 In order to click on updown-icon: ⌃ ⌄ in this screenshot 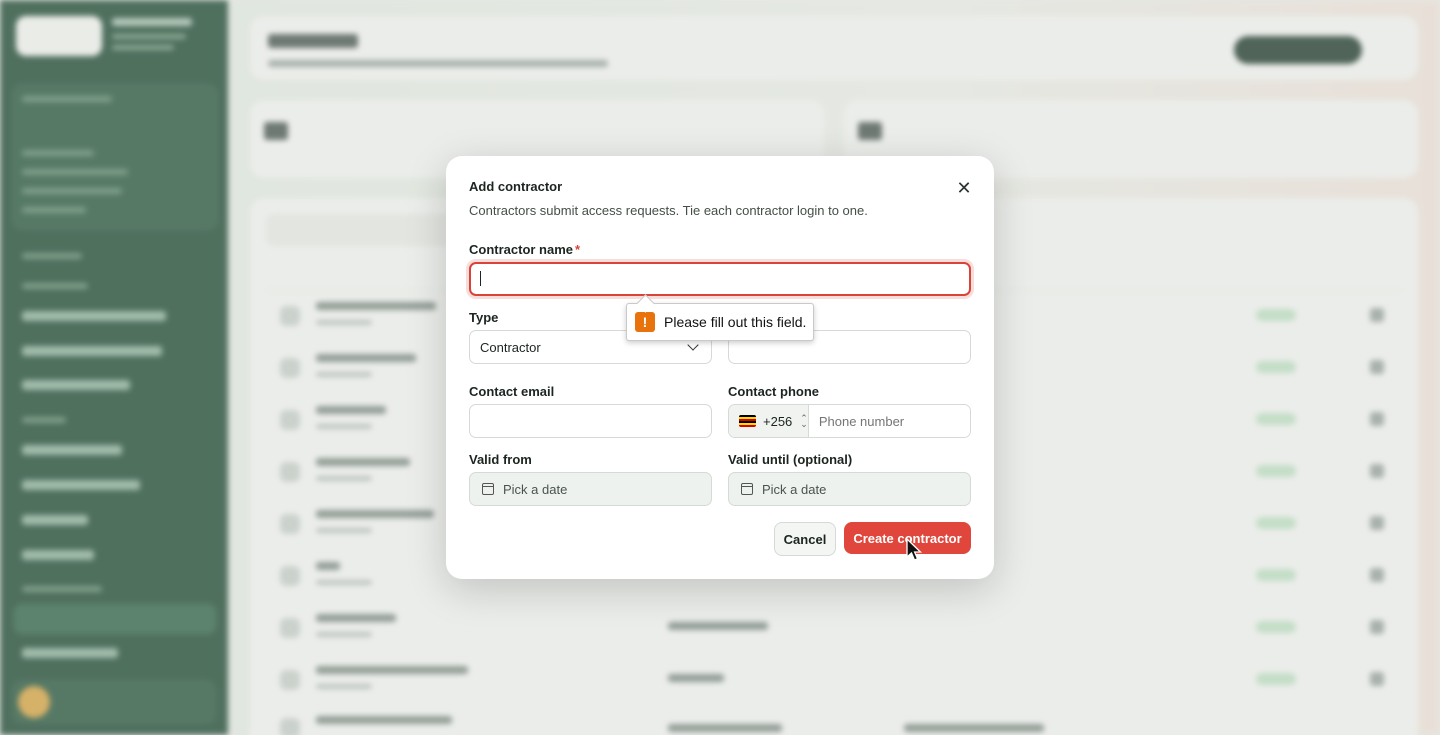, I will do `click(804, 421)`.